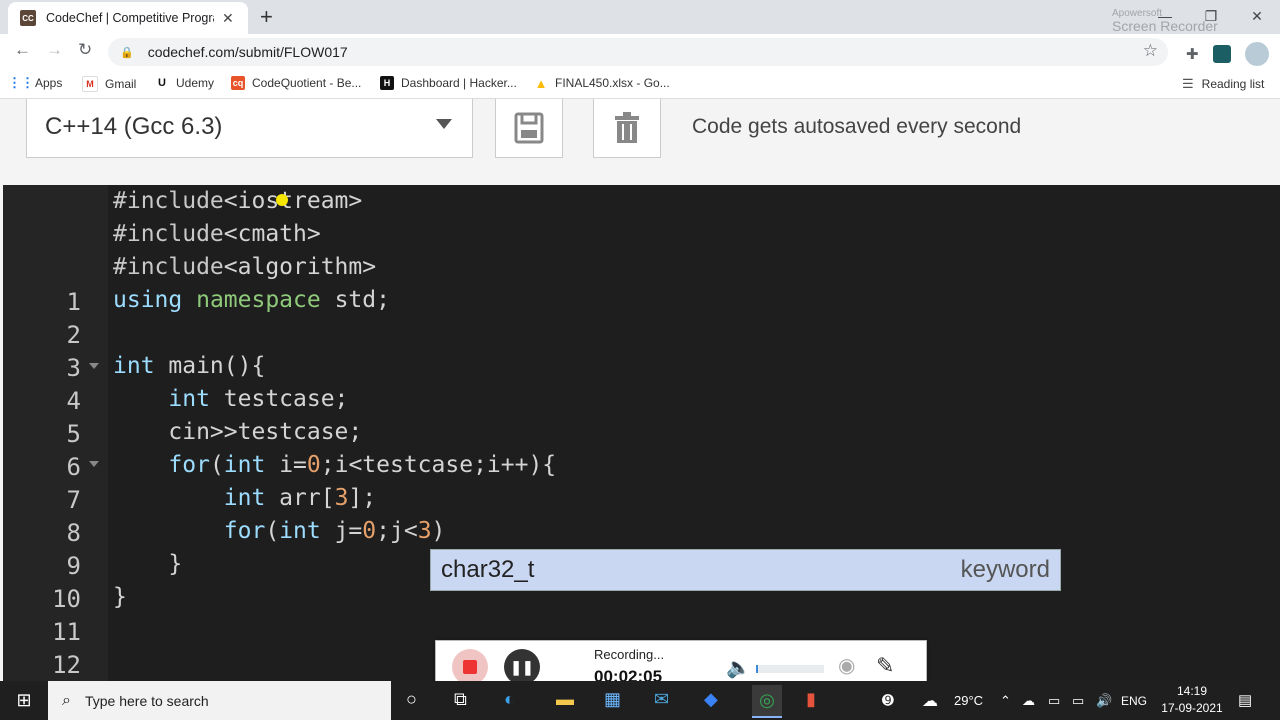 This screenshot has height=720, width=1280. What do you see at coordinates (1165, 17) in the screenshot?
I see `minimize-icon: —` at bounding box center [1165, 17].